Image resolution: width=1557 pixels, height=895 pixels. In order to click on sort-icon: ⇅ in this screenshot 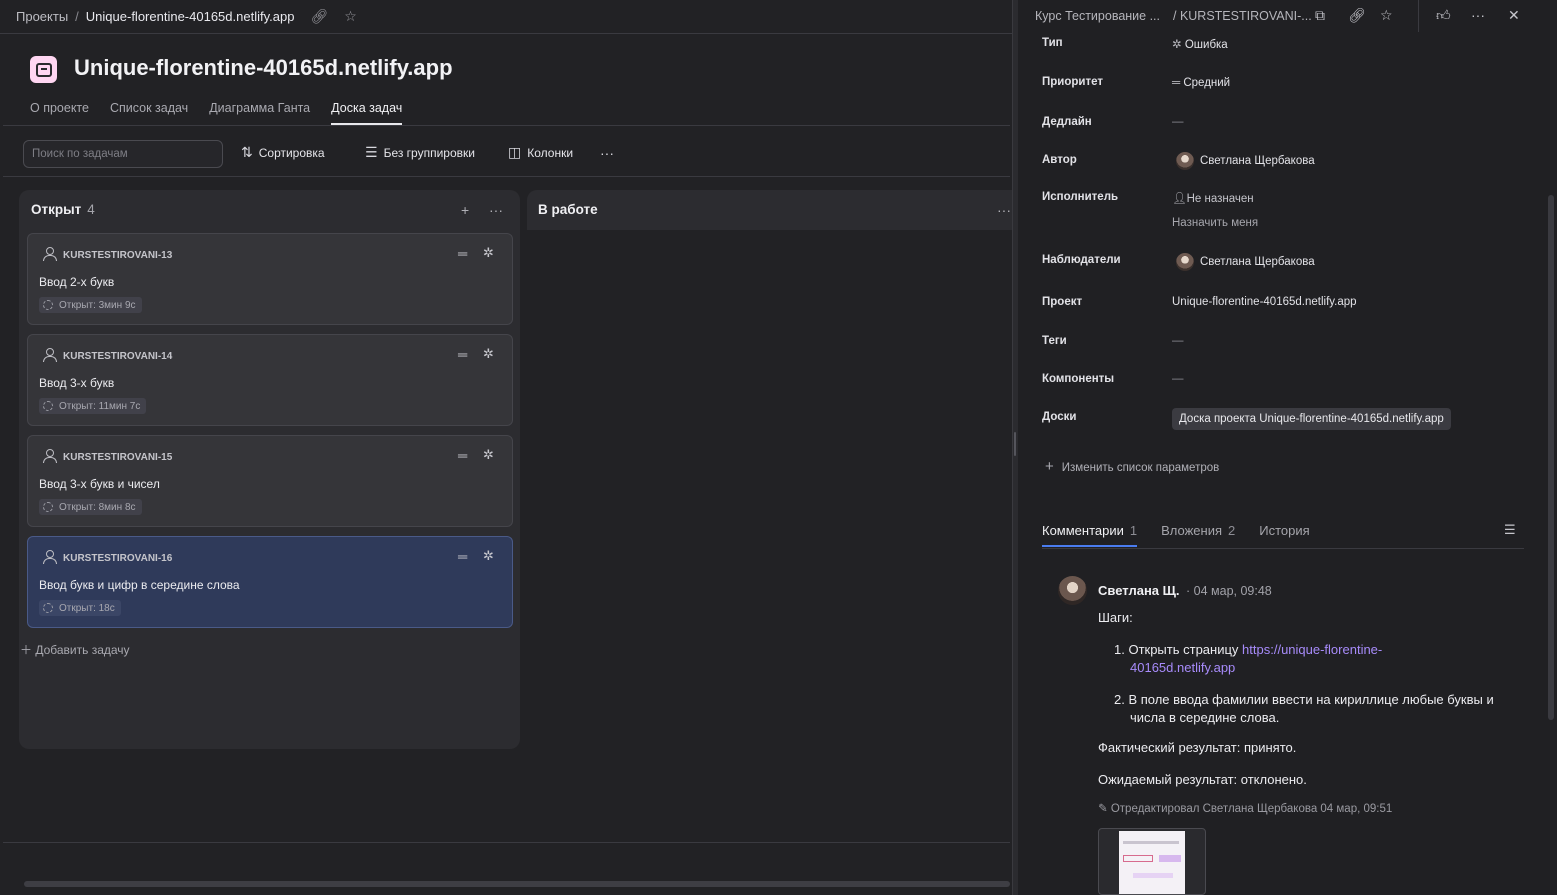, I will do `click(247, 152)`.